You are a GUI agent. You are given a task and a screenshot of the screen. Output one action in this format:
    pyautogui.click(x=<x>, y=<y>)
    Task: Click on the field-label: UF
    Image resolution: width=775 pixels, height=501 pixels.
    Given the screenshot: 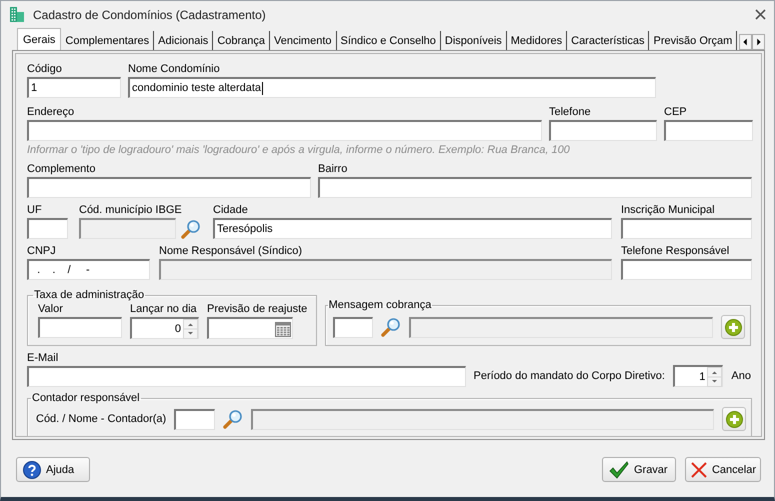 What is the action you would take?
    pyautogui.click(x=34, y=210)
    